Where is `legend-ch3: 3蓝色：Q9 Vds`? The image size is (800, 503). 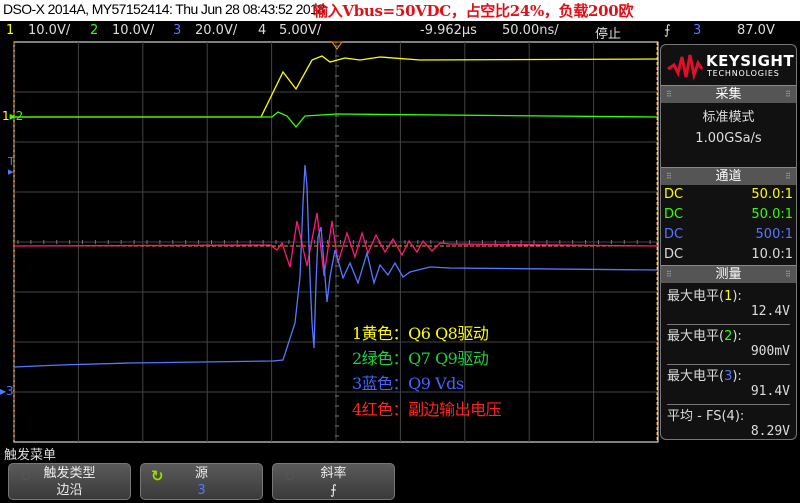 legend-ch3: 3蓝色：Q9 Vds is located at coordinates (408, 383).